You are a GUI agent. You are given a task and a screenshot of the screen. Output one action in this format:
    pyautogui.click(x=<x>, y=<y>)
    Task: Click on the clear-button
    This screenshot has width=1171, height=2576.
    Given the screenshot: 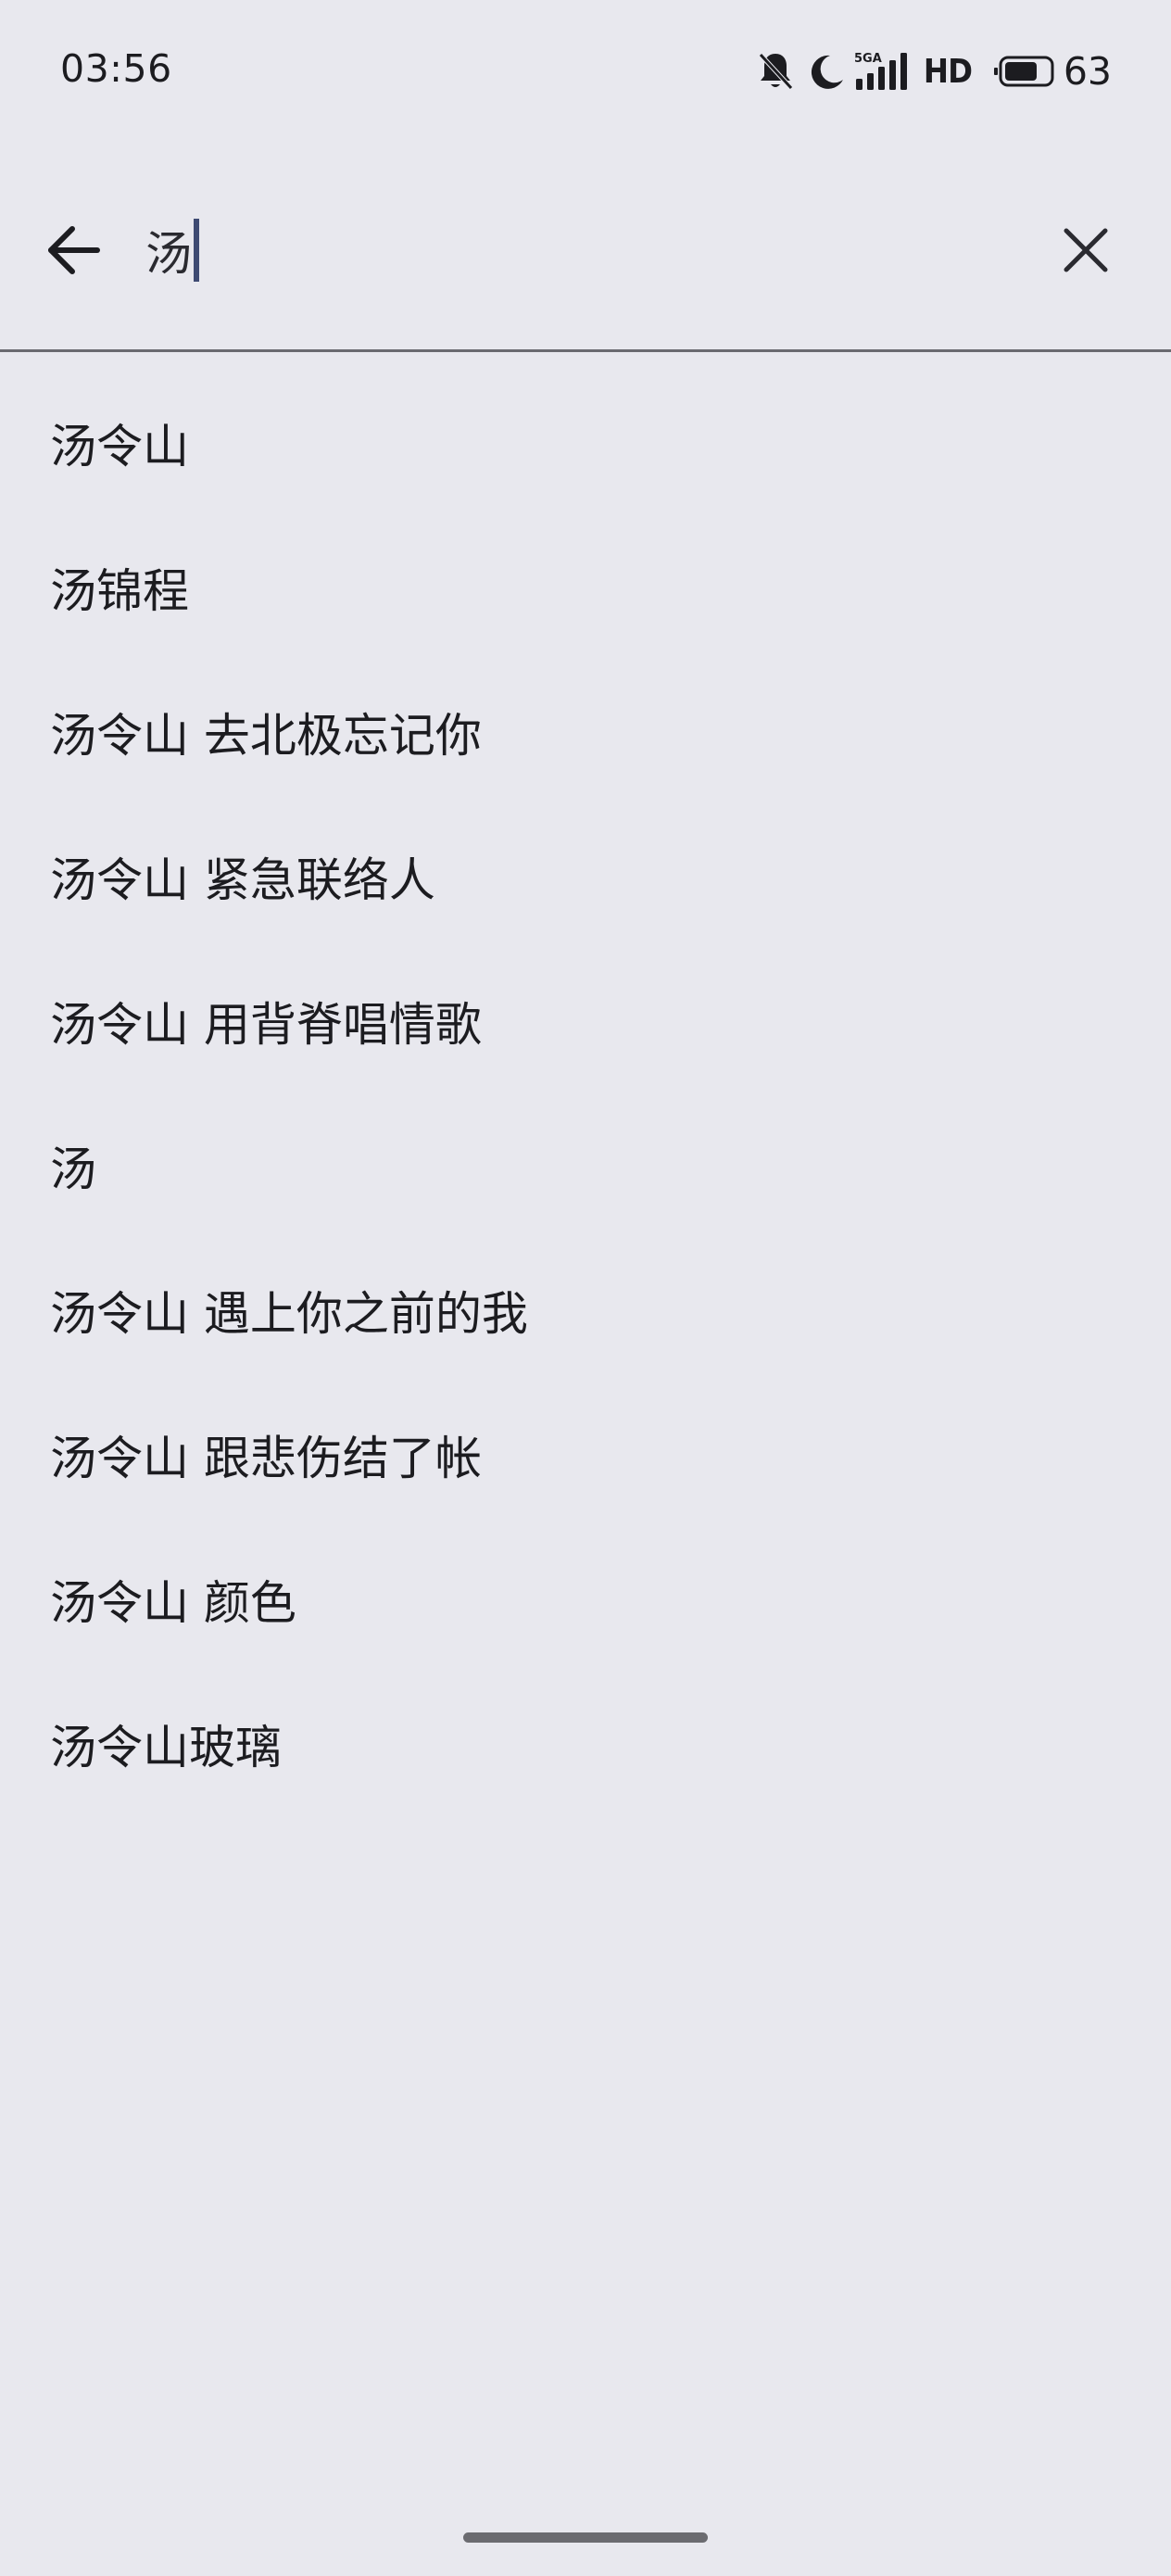 What is the action you would take?
    pyautogui.click(x=1086, y=250)
    